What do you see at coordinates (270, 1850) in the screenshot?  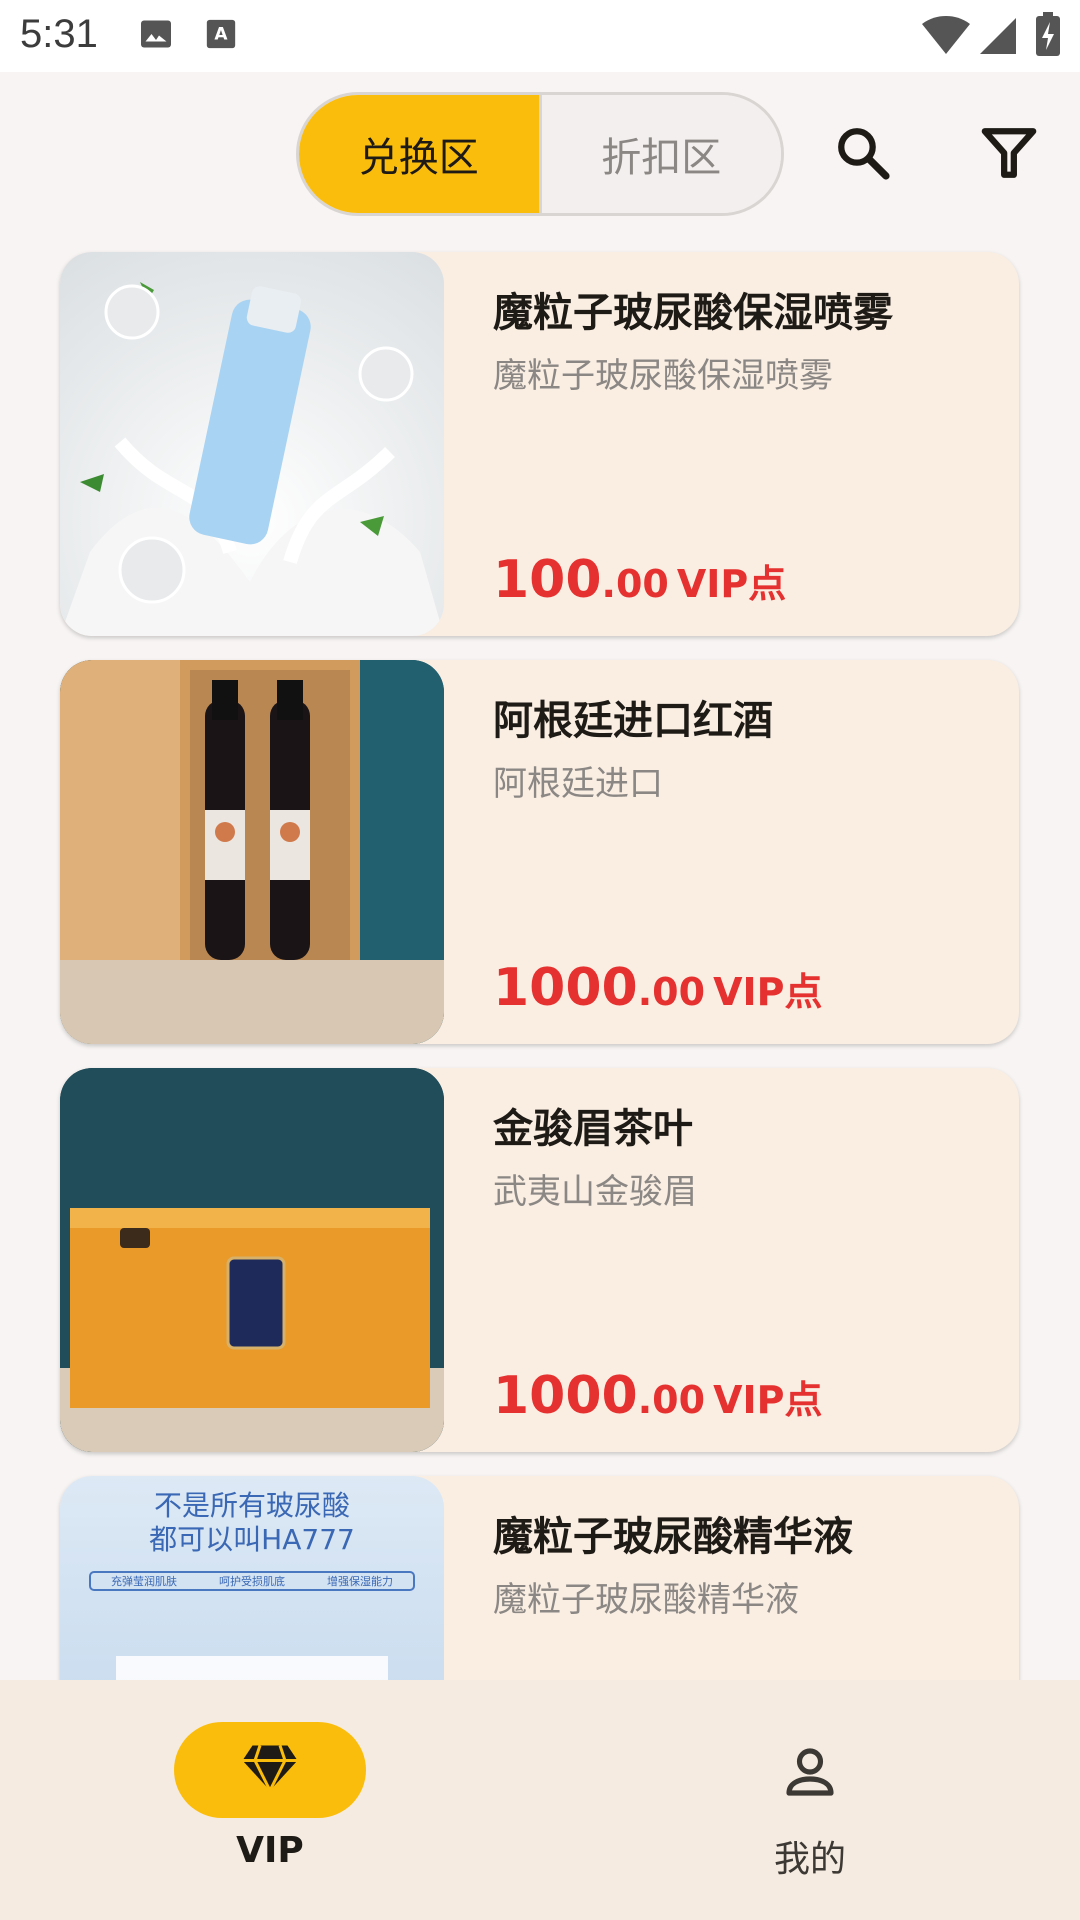 I see `nav-label: VIP` at bounding box center [270, 1850].